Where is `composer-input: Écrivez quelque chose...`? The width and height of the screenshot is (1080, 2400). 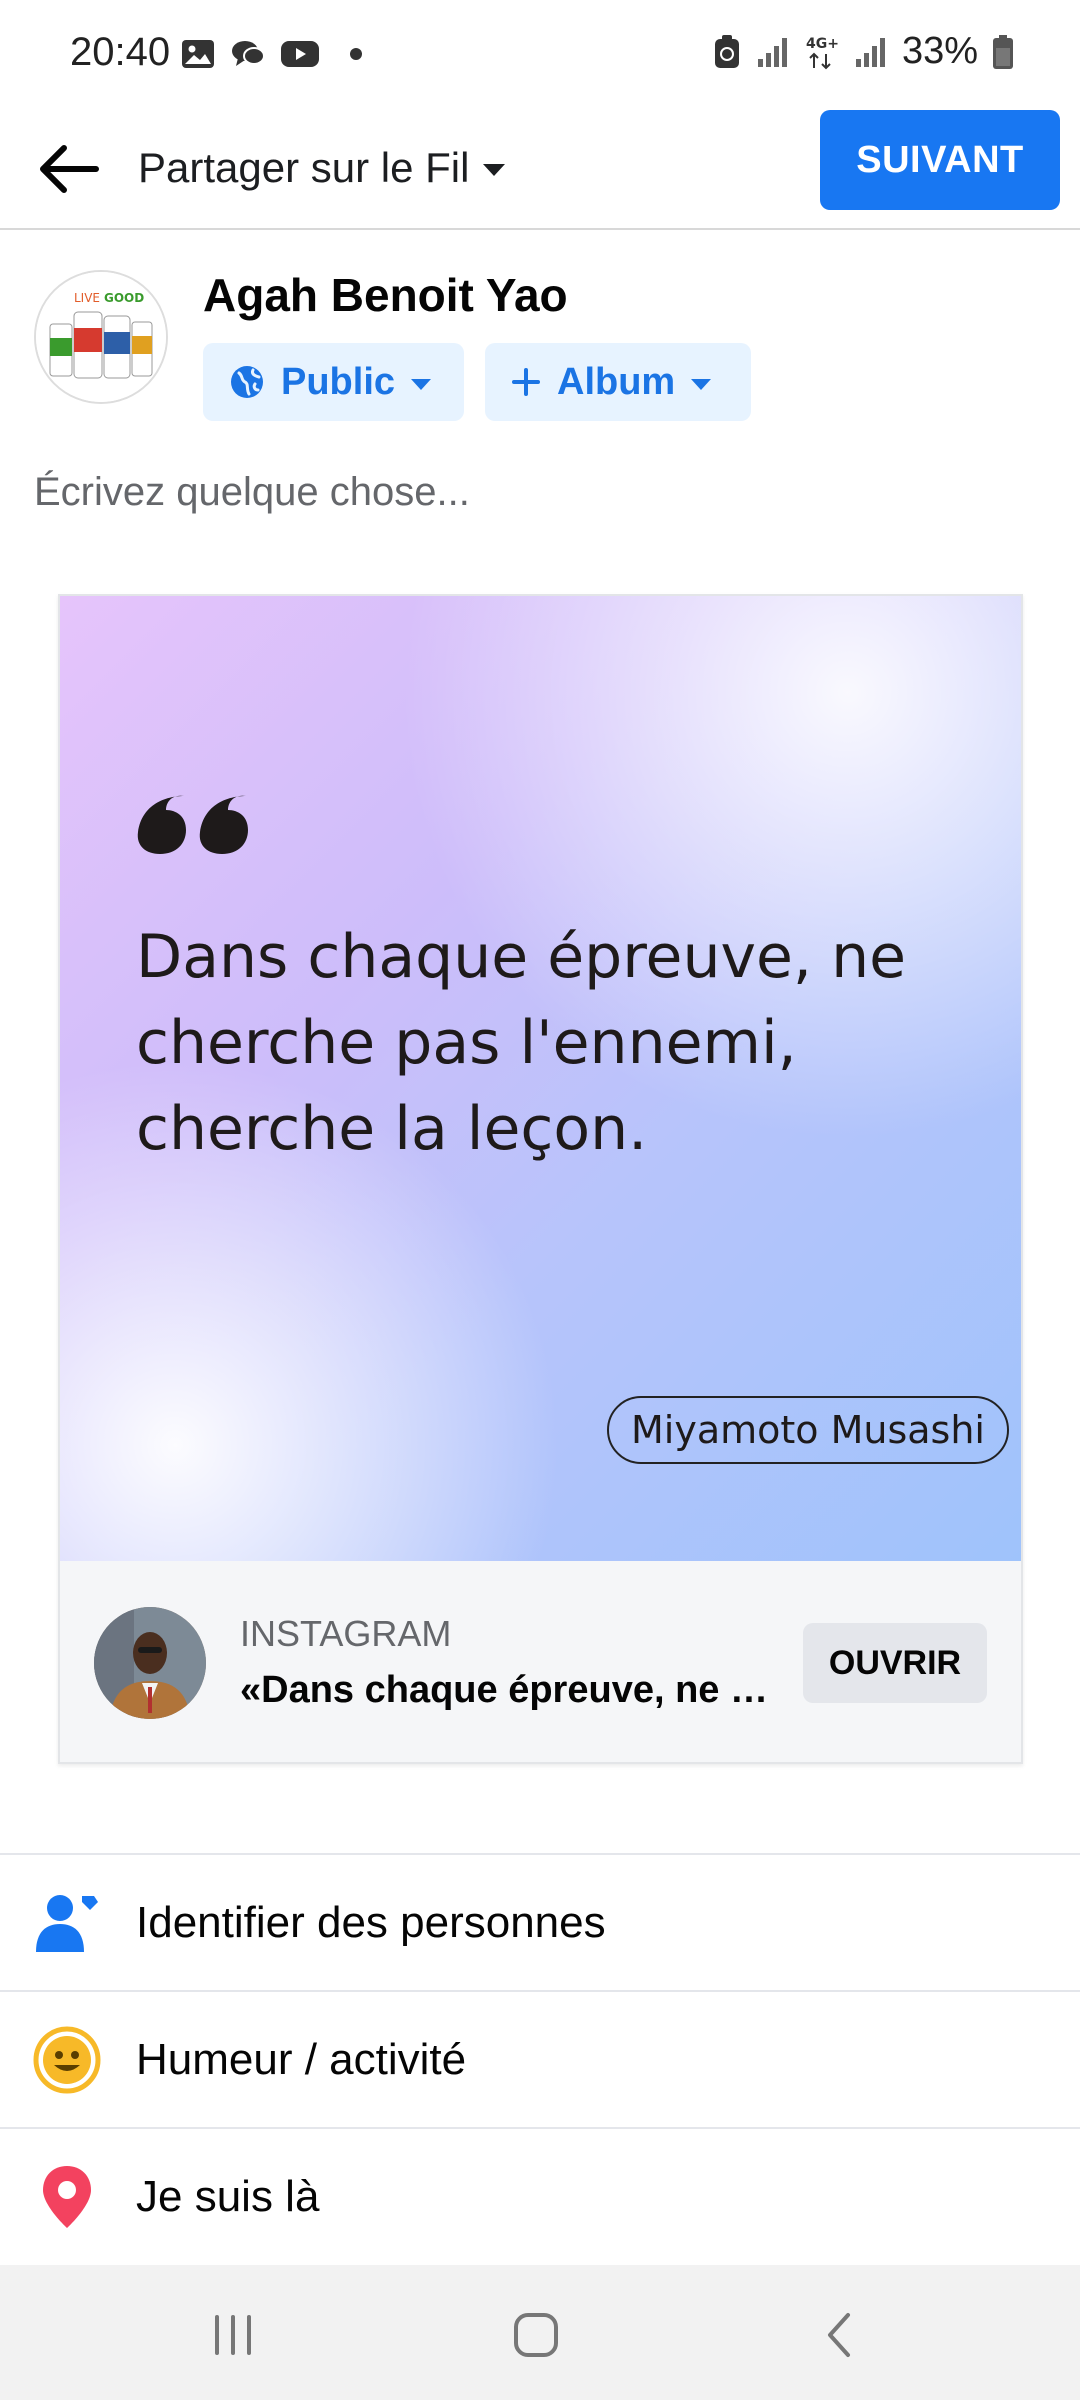 composer-input: Écrivez quelque chose... is located at coordinates (252, 492).